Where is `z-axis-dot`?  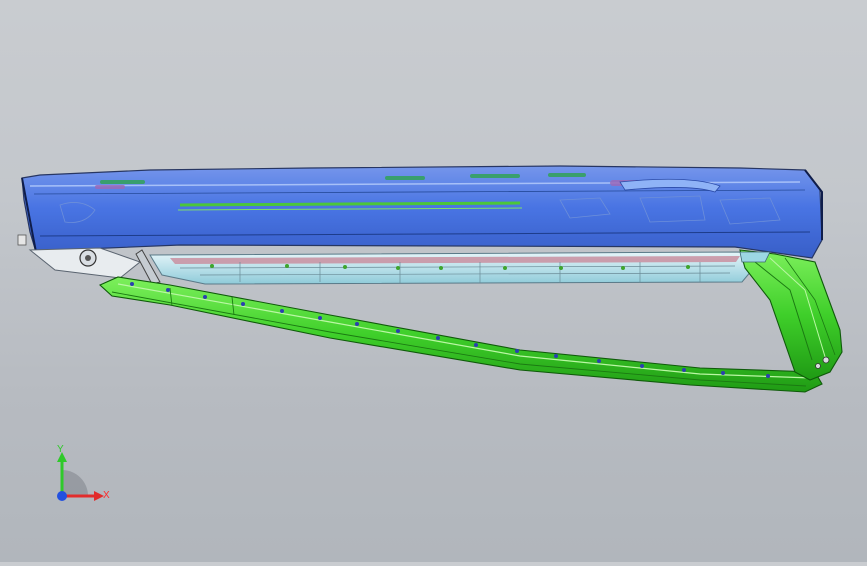
z-axis-dot is located at coordinates (62, 496).